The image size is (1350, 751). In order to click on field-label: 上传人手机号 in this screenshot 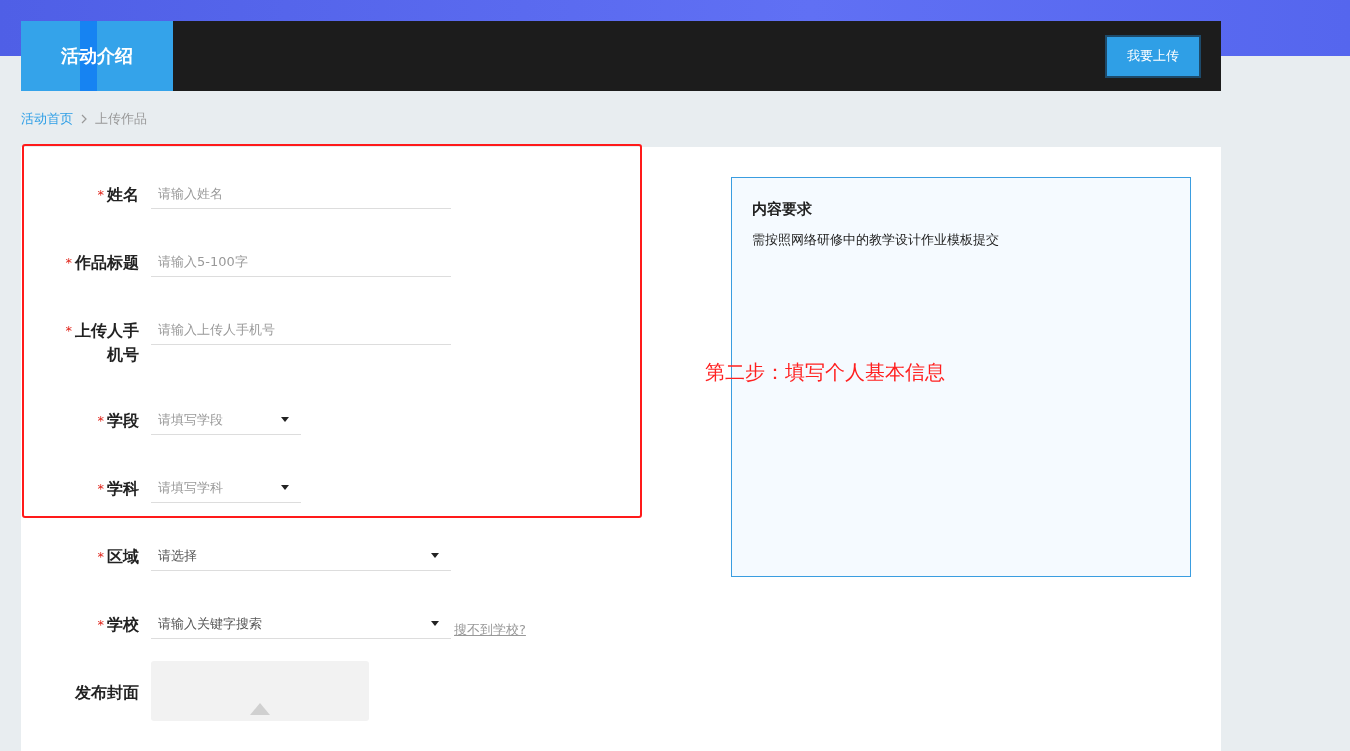, I will do `click(107, 343)`.